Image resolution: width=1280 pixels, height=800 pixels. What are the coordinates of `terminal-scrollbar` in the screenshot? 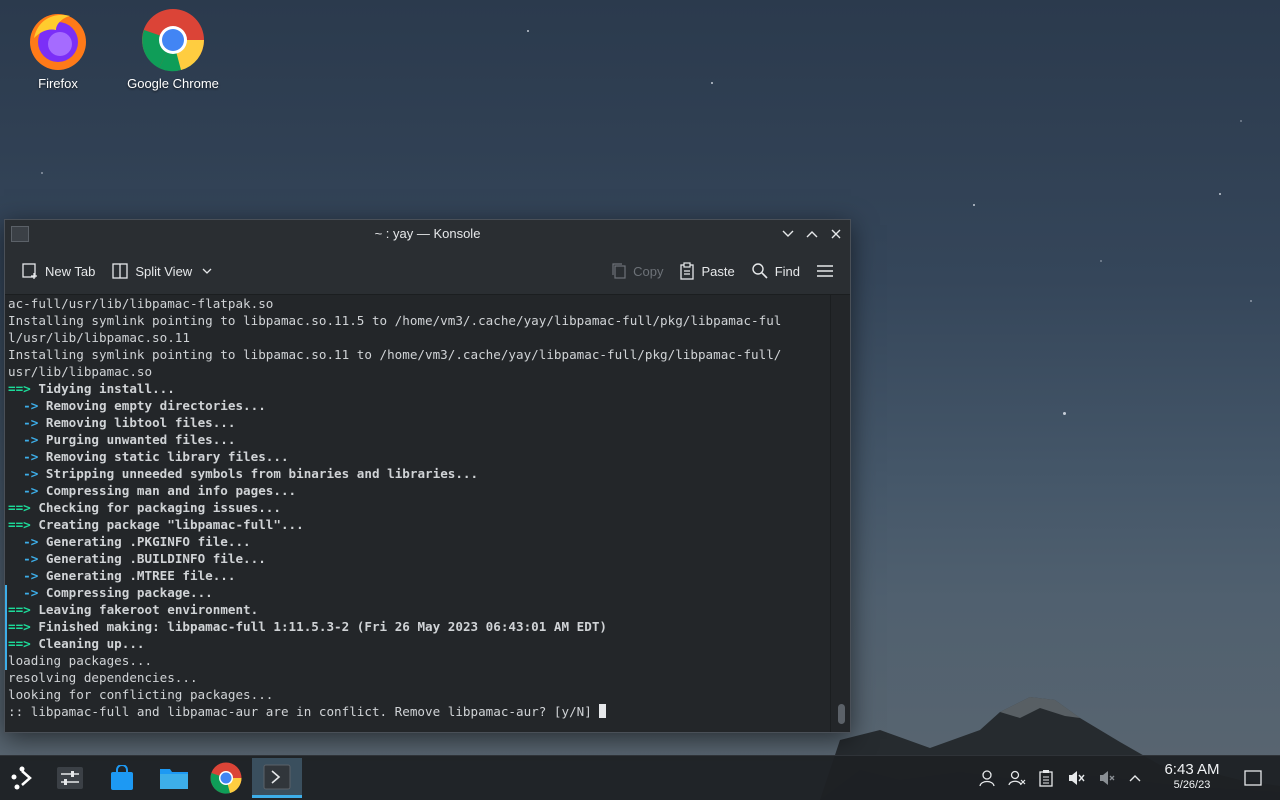 It's located at (840, 513).